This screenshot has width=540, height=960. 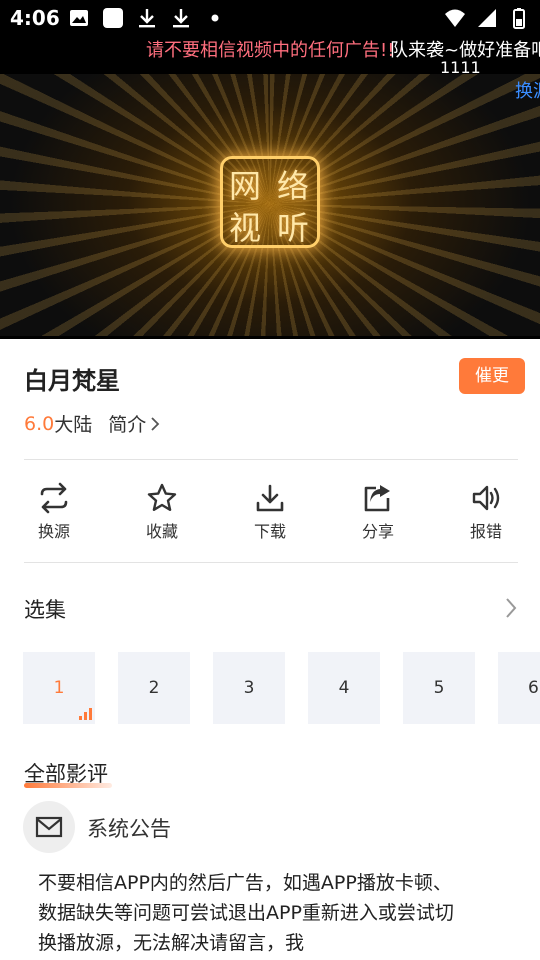 What do you see at coordinates (53, 531) in the screenshot?
I see `action-label: 换源` at bounding box center [53, 531].